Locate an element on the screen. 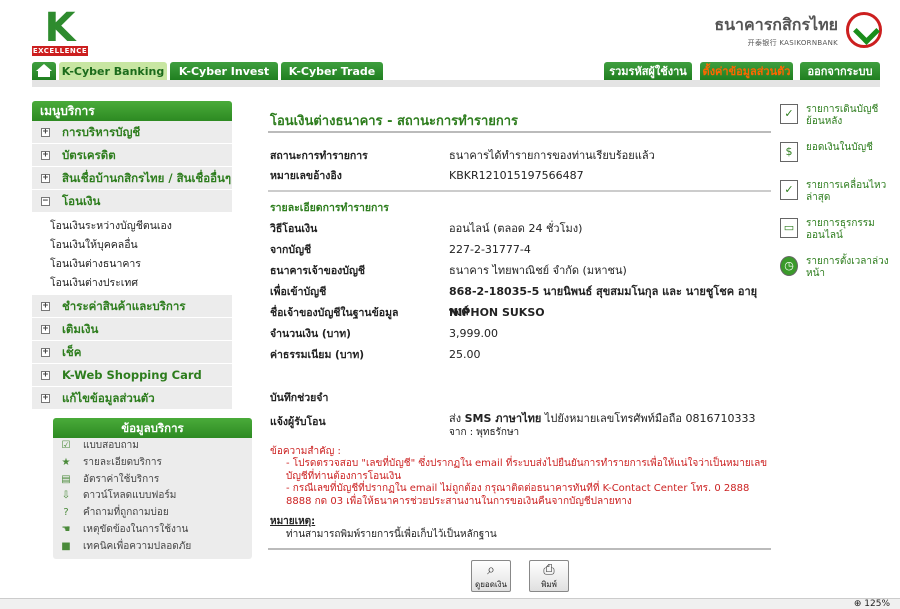 Image resolution: width=900 pixels, height=609 pixels. detail-label: วิธีโอนเงิน is located at coordinates (294, 229).